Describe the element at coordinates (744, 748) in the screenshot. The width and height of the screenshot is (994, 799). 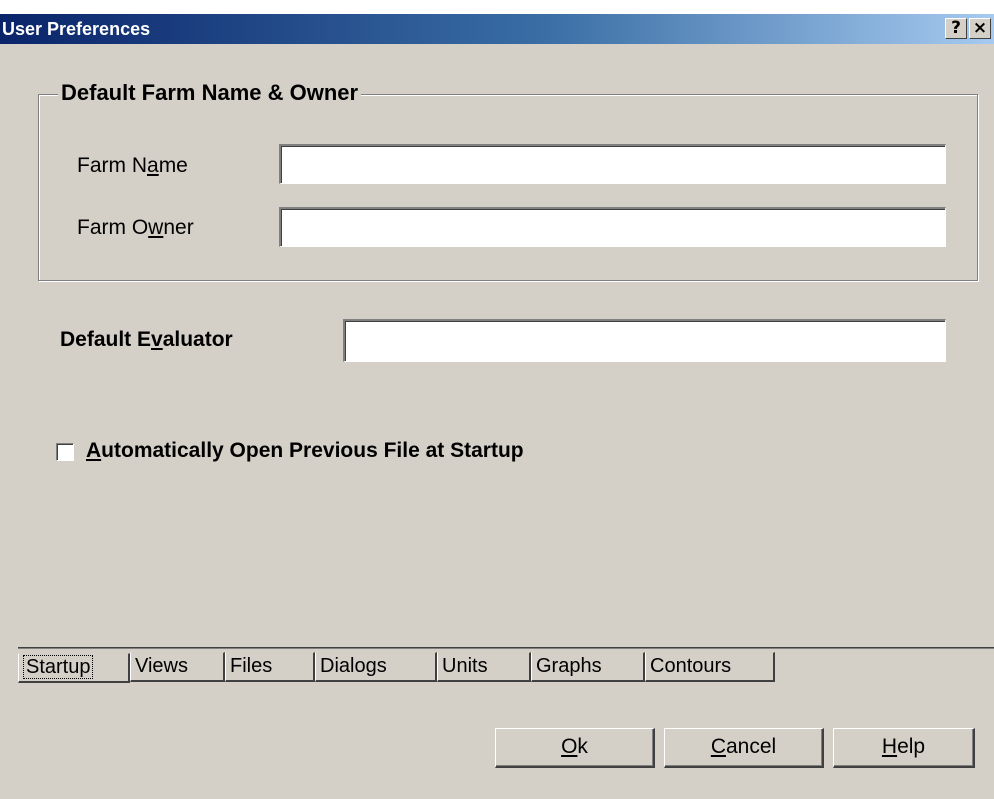
I see `cancel-button: Cancel` at that location.